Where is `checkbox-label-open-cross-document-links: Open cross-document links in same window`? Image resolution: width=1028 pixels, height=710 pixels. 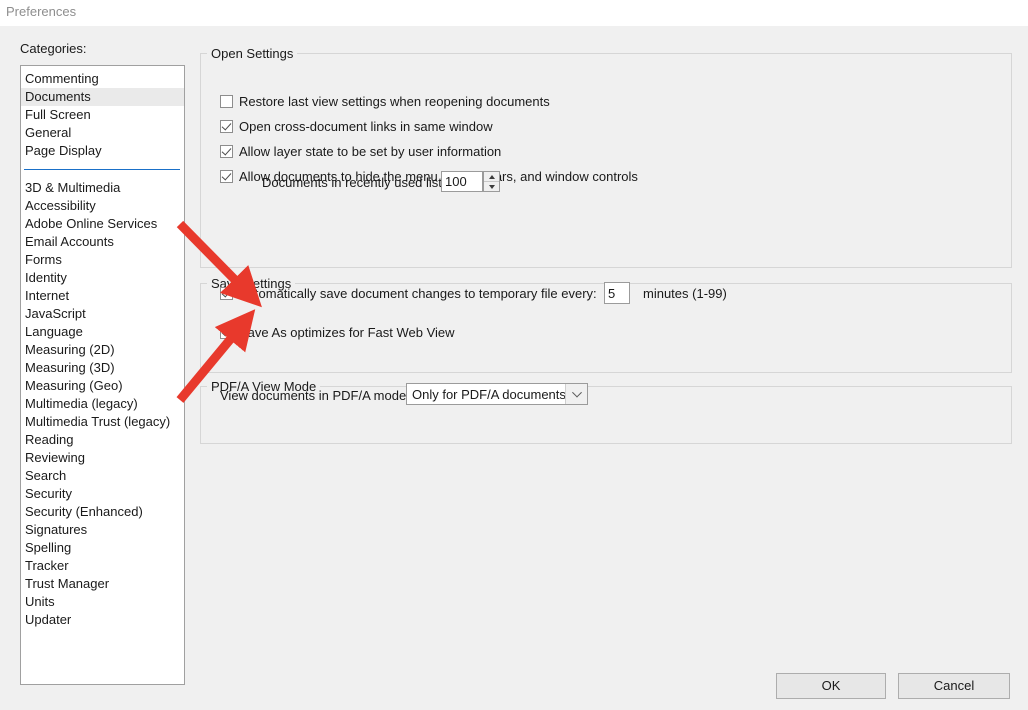 checkbox-label-open-cross-document-links: Open cross-document links in same window is located at coordinates (366, 126).